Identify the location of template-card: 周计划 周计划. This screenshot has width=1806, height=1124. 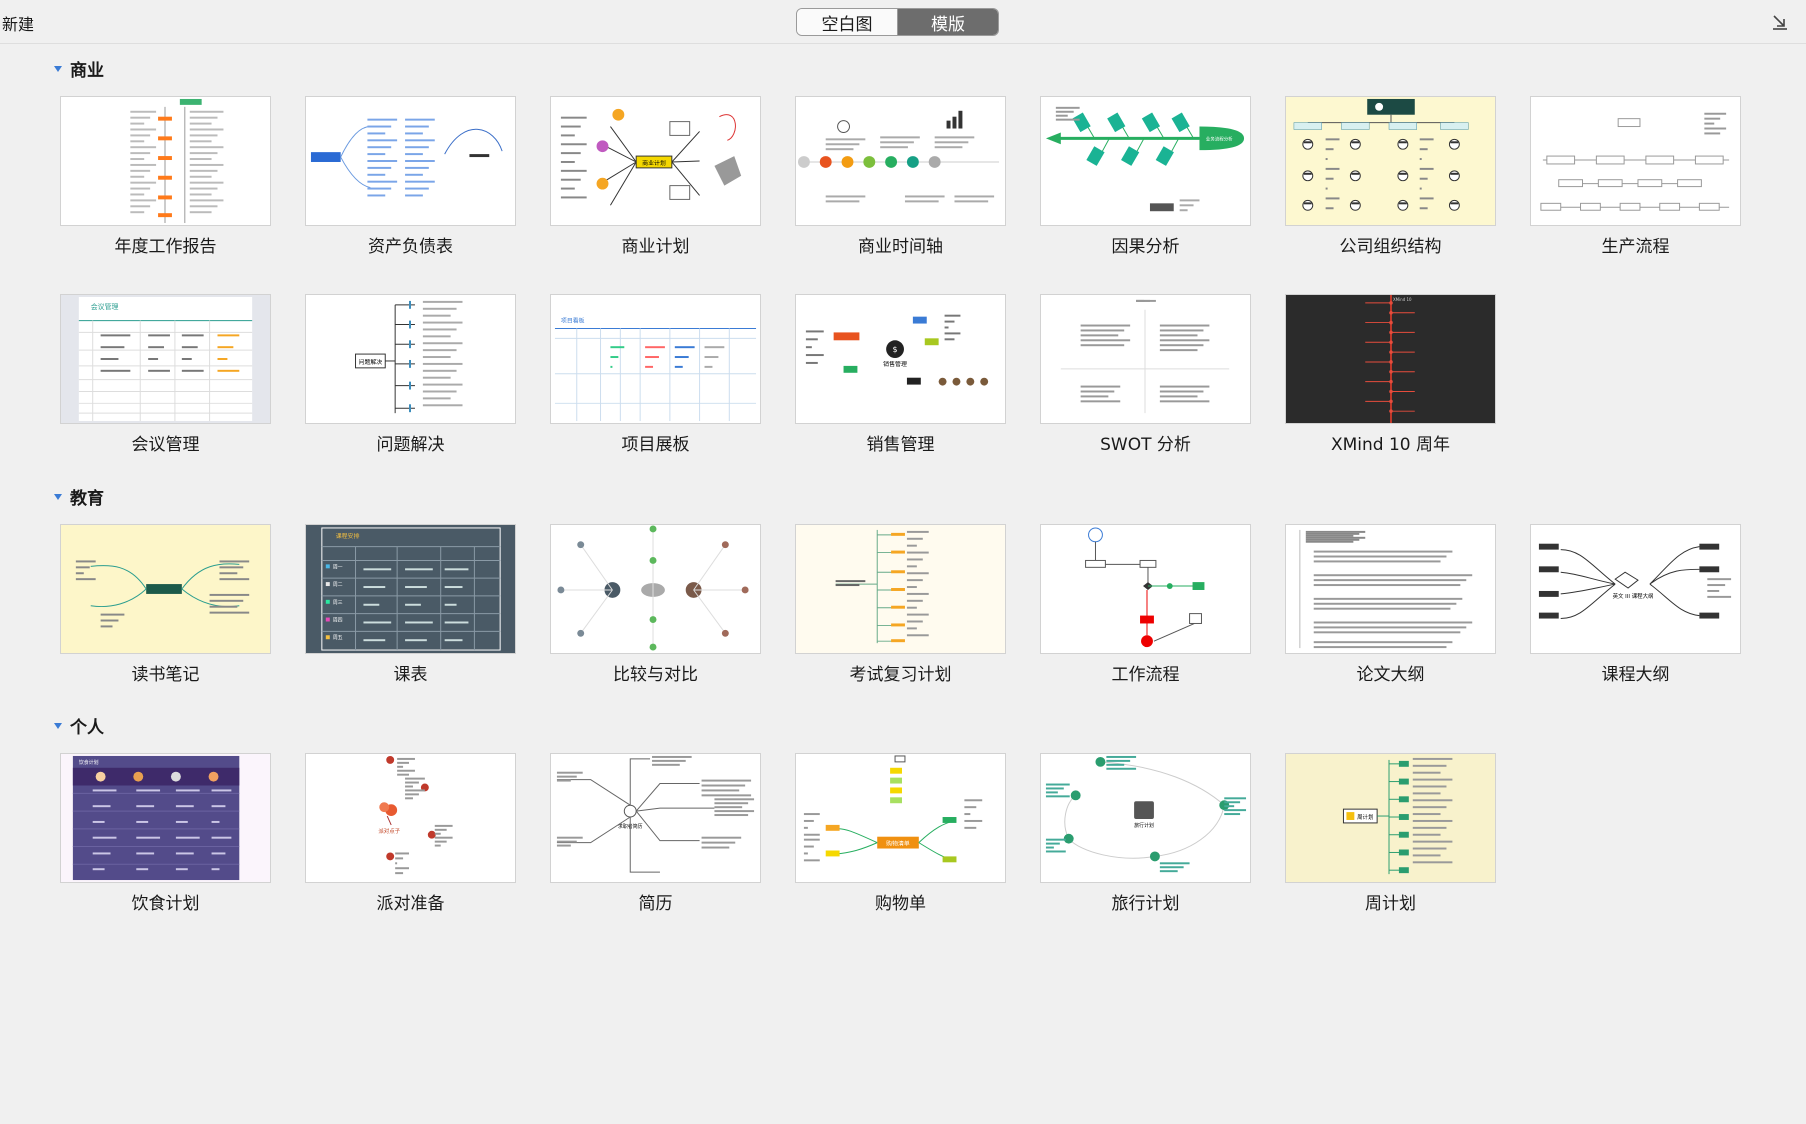
(1390, 833).